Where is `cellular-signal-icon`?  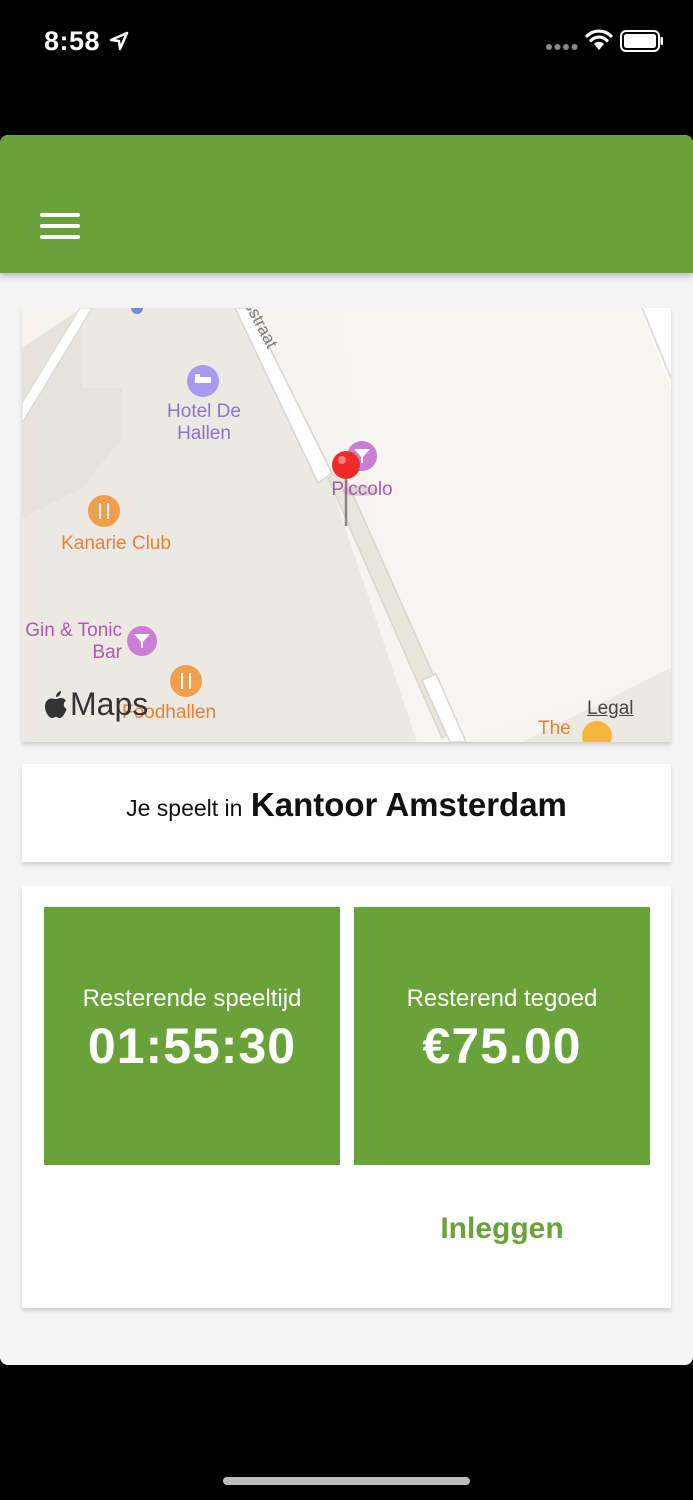
cellular-signal-icon is located at coordinates (562, 47).